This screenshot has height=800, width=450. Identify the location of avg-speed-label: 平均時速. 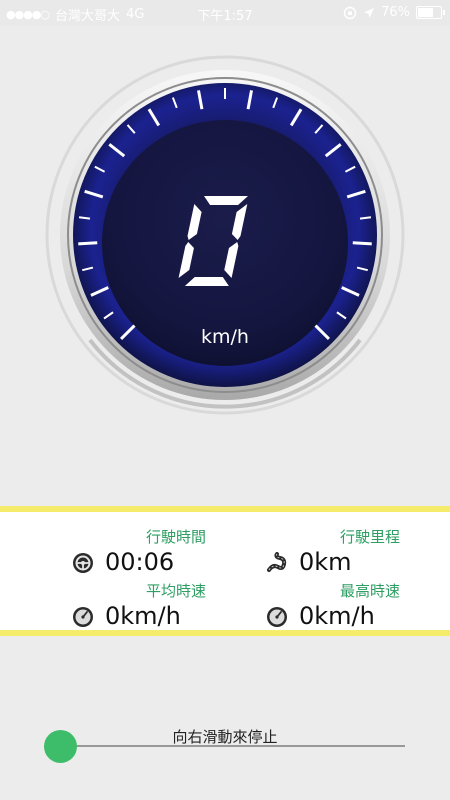
(175, 591).